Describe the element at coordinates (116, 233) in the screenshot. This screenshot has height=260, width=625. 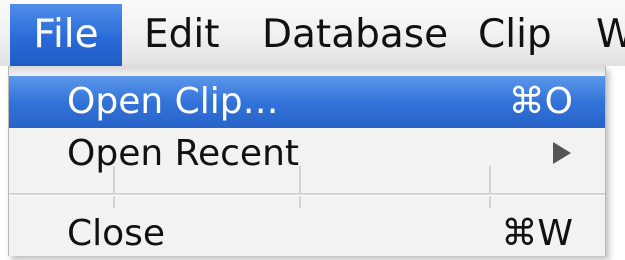
I see `menu-item-label: Close` at that location.